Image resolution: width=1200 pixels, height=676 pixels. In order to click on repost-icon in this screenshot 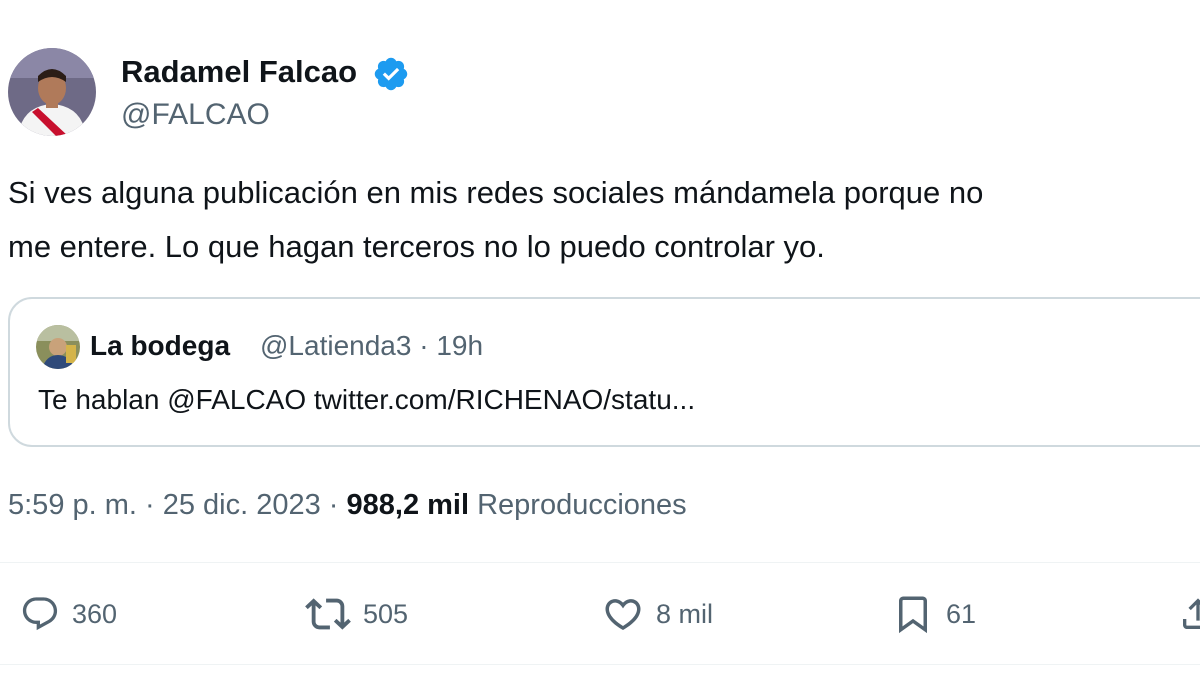, I will do `click(328, 614)`.